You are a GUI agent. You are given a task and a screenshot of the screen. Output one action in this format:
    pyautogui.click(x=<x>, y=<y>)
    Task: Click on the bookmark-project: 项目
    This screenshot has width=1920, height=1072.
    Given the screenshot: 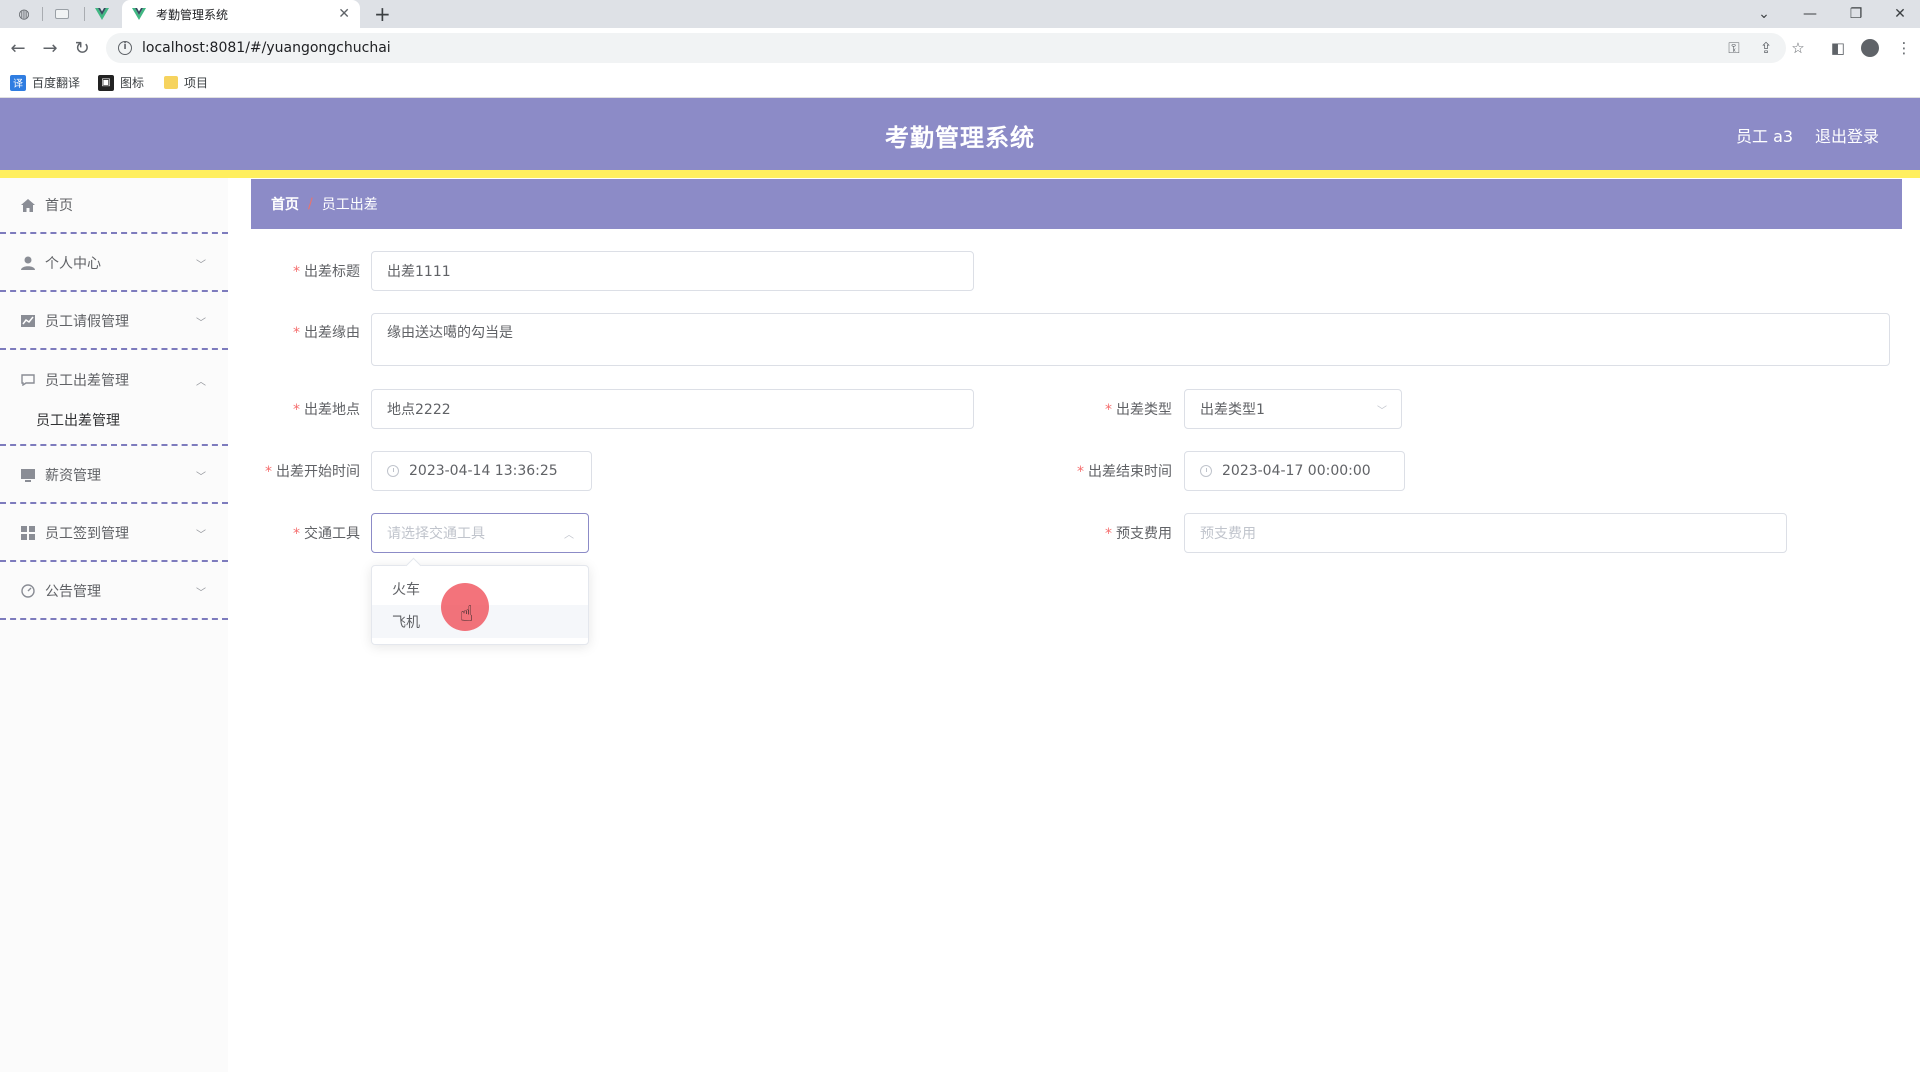 What is the action you would take?
    pyautogui.click(x=186, y=82)
    